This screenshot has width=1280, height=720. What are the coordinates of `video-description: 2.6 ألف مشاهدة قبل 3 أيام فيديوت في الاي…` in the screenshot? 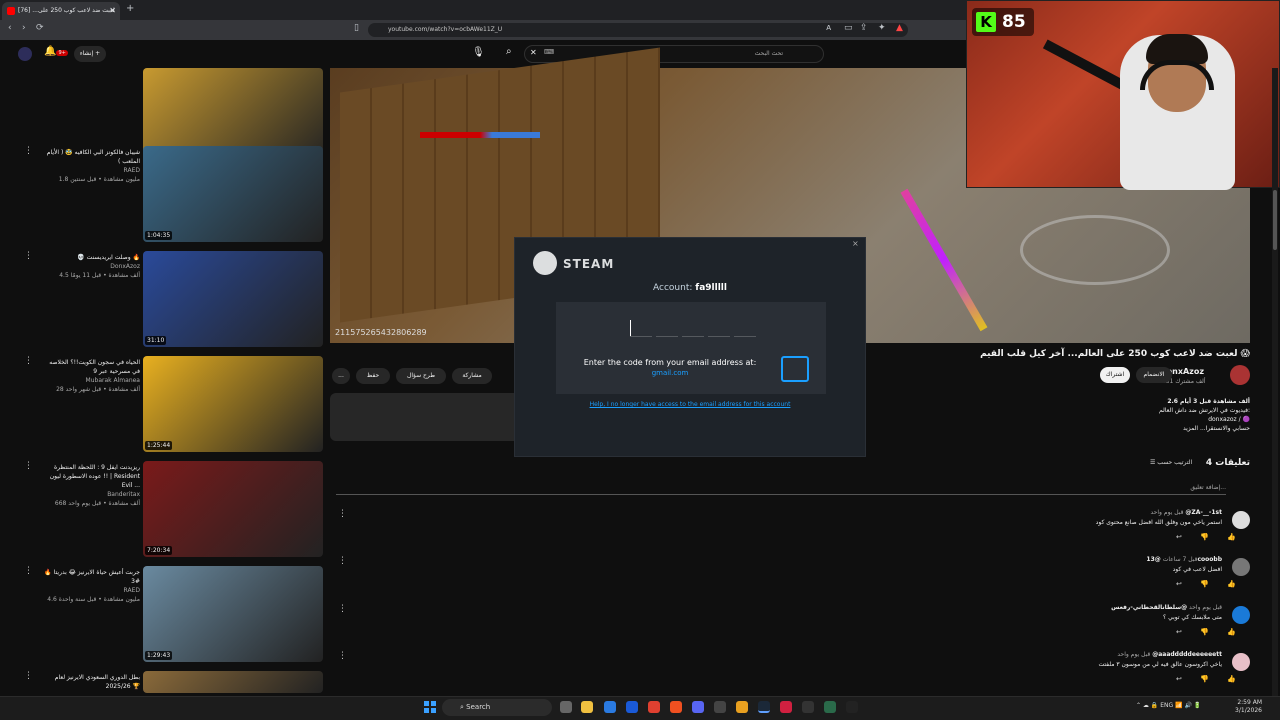 It's located at (1170, 415).